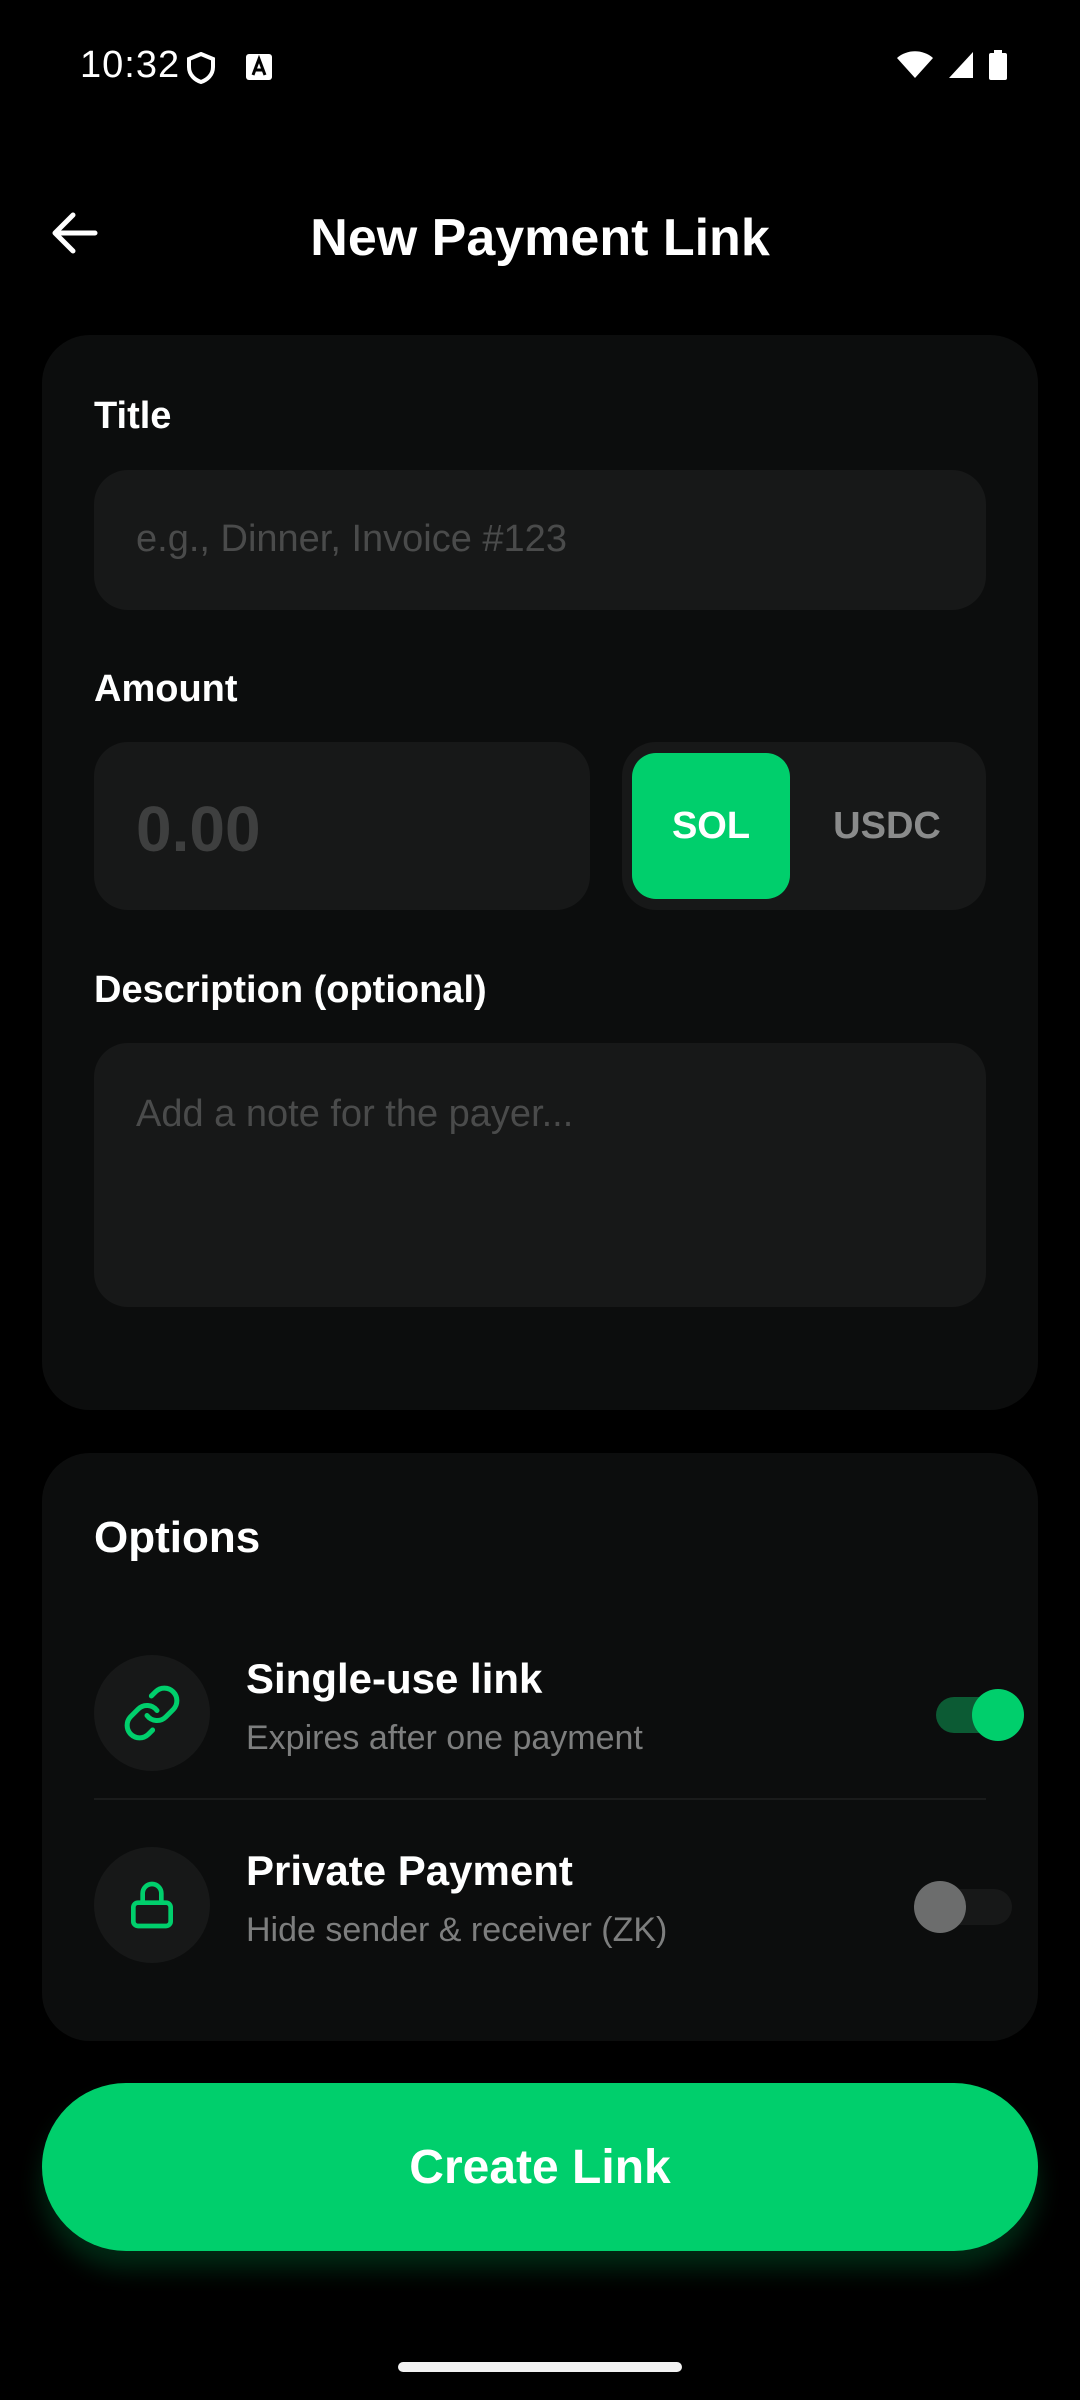  Describe the element at coordinates (166, 689) in the screenshot. I see `amount-label: Amount` at that location.